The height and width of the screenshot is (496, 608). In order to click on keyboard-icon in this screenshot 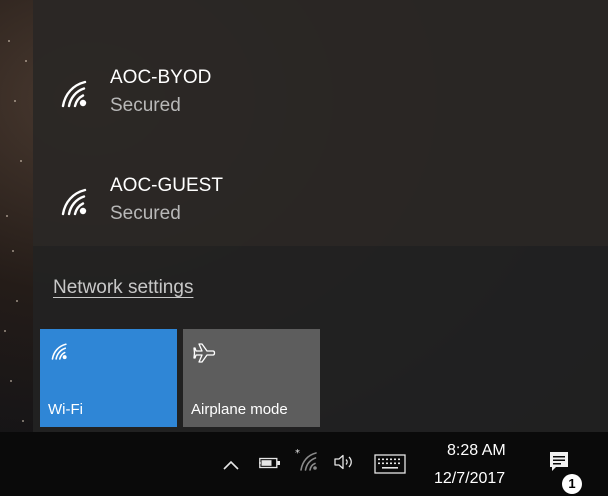, I will do `click(390, 466)`.